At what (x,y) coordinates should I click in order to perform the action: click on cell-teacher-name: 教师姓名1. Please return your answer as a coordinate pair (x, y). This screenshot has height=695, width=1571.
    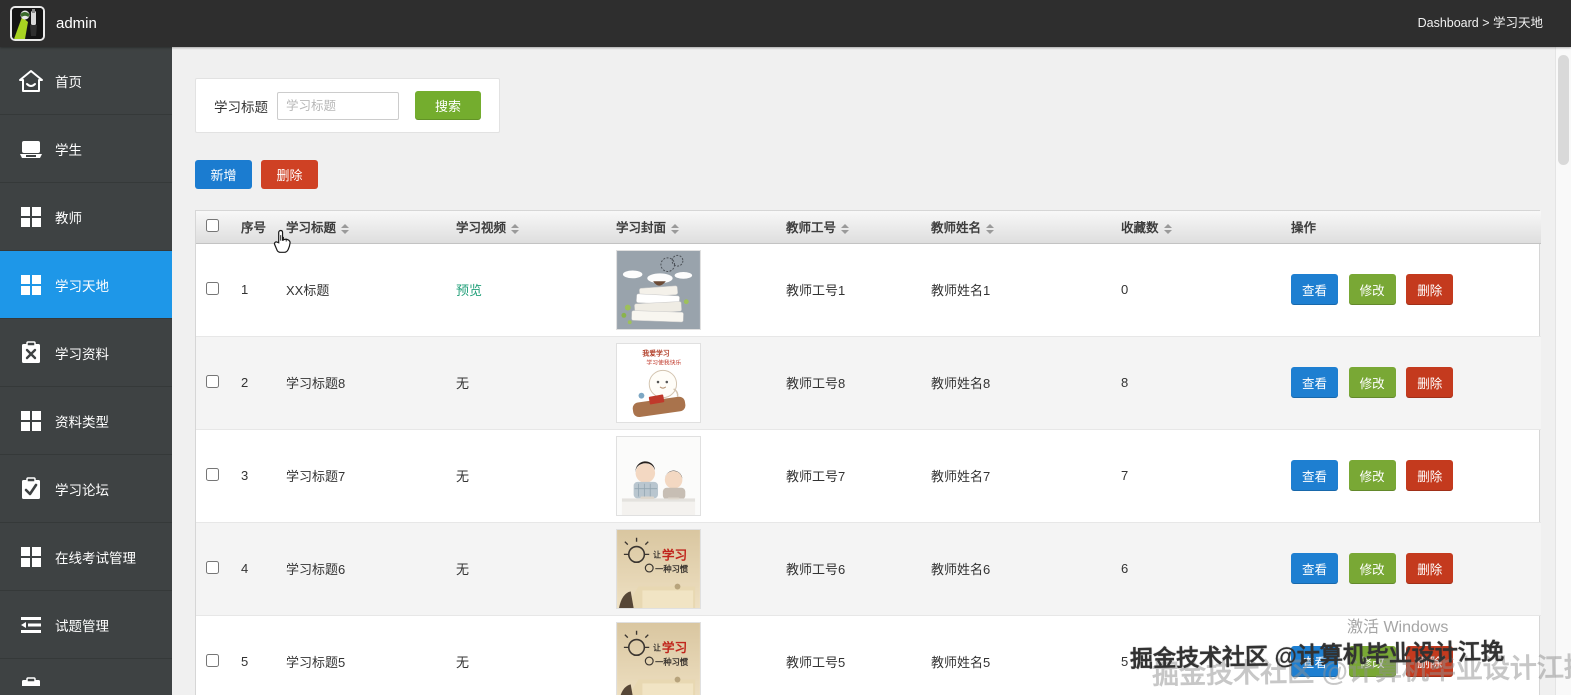
    Looking at the image, I should click on (1018, 290).